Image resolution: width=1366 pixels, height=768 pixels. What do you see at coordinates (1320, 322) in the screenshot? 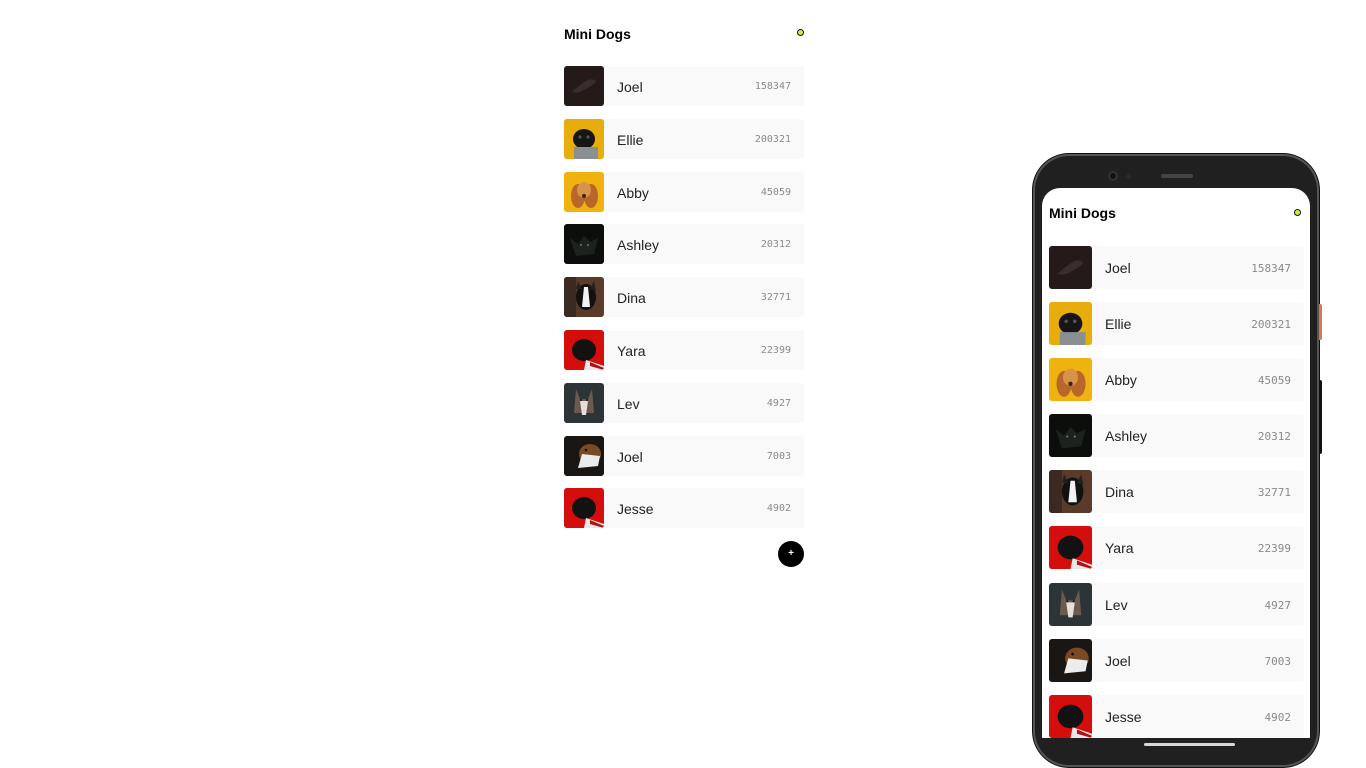
I see `phone-power-button` at bounding box center [1320, 322].